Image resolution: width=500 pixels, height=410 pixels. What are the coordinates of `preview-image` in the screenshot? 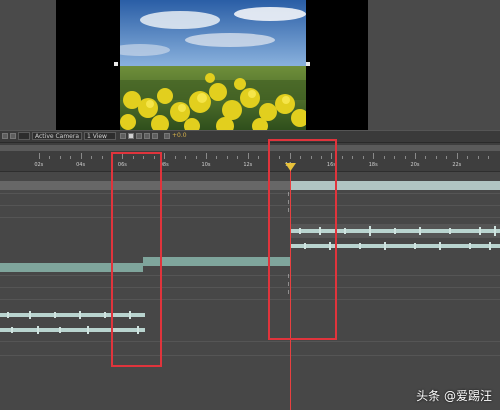 It's located at (213, 65).